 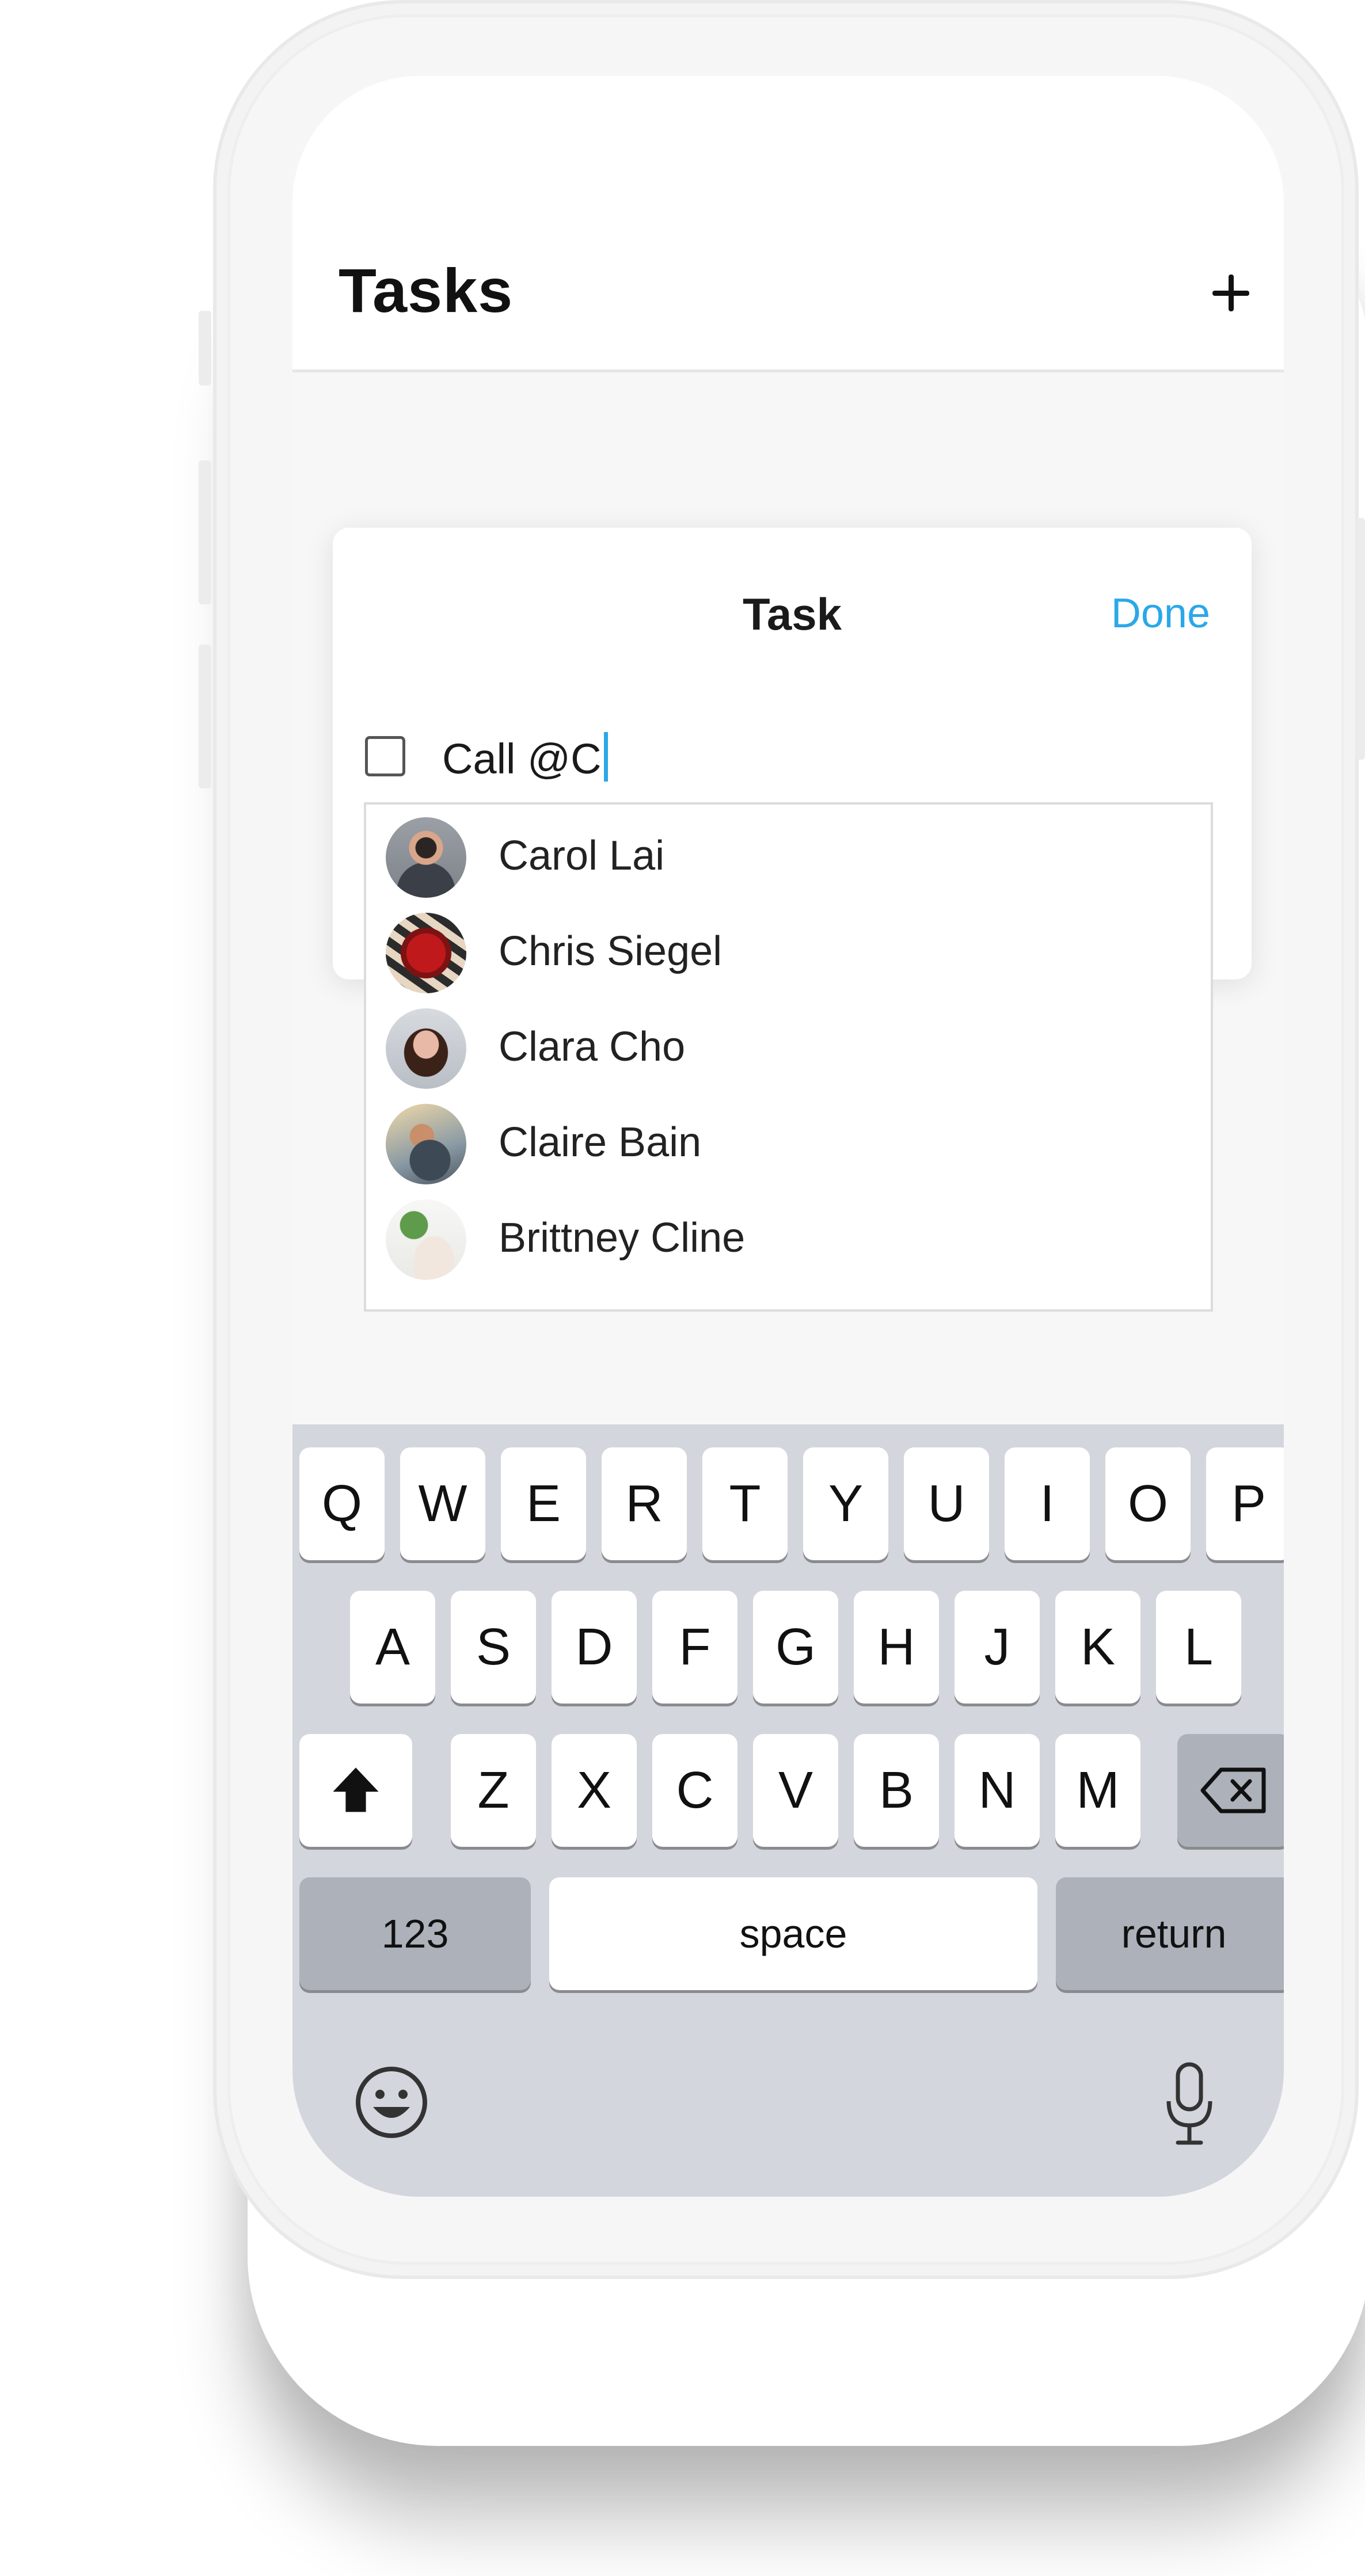 What do you see at coordinates (426, 290) in the screenshot?
I see `page-title: Tasks` at bounding box center [426, 290].